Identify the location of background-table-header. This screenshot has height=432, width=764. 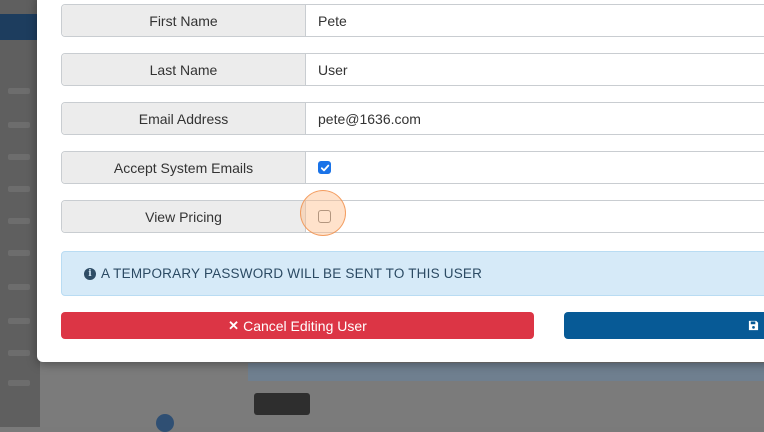
(506, 372).